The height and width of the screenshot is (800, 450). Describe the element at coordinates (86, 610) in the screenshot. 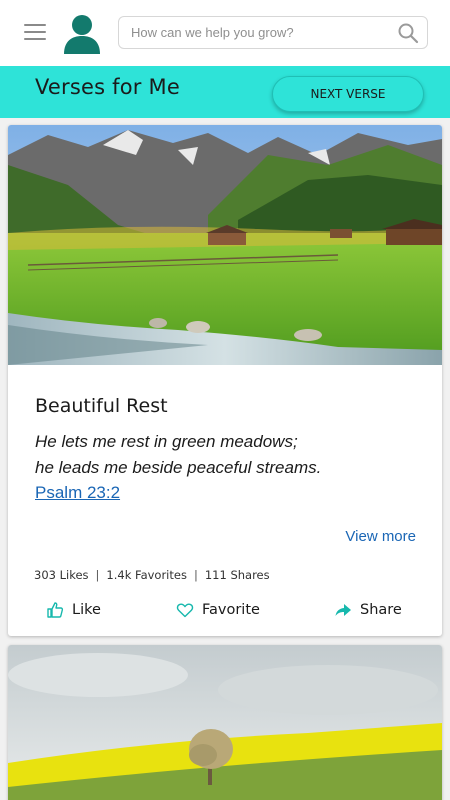

I see `like-label: Like` at that location.